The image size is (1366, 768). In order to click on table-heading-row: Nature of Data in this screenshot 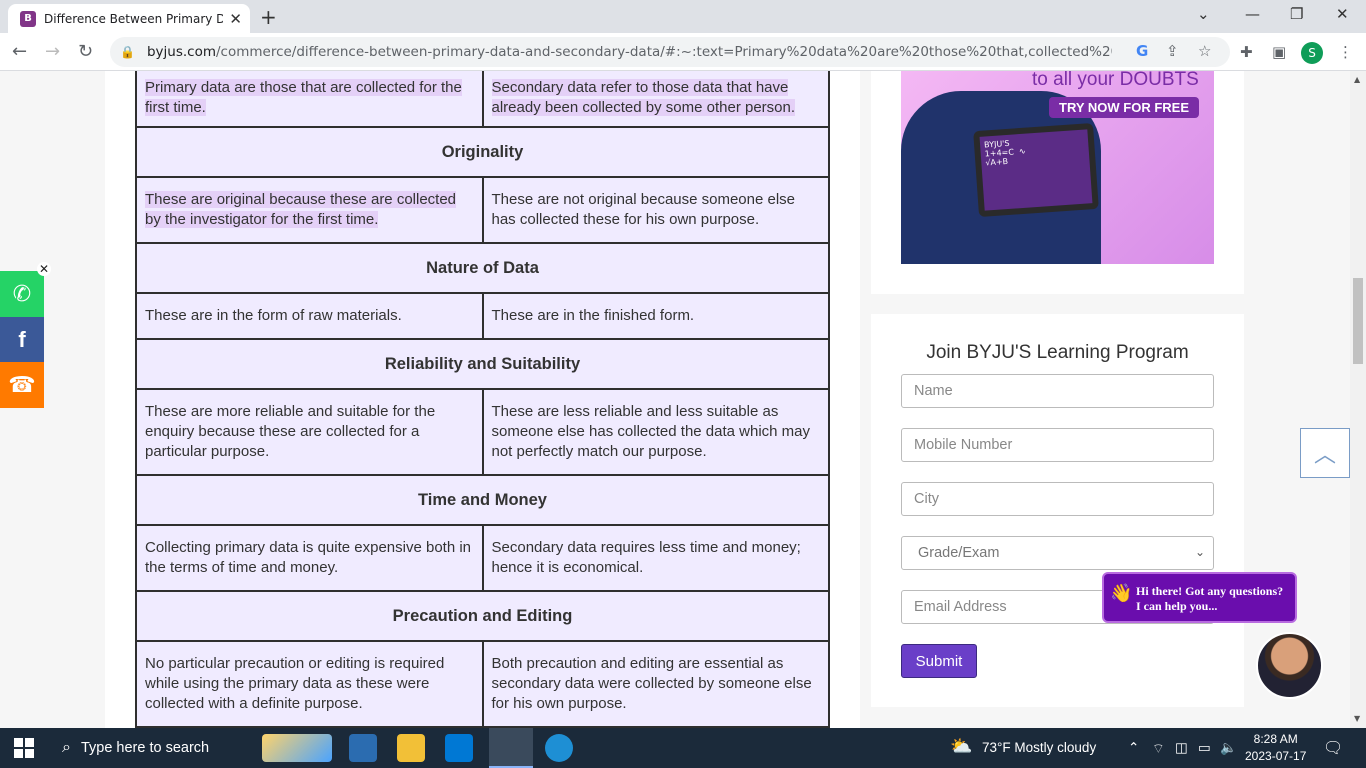, I will do `click(482, 268)`.